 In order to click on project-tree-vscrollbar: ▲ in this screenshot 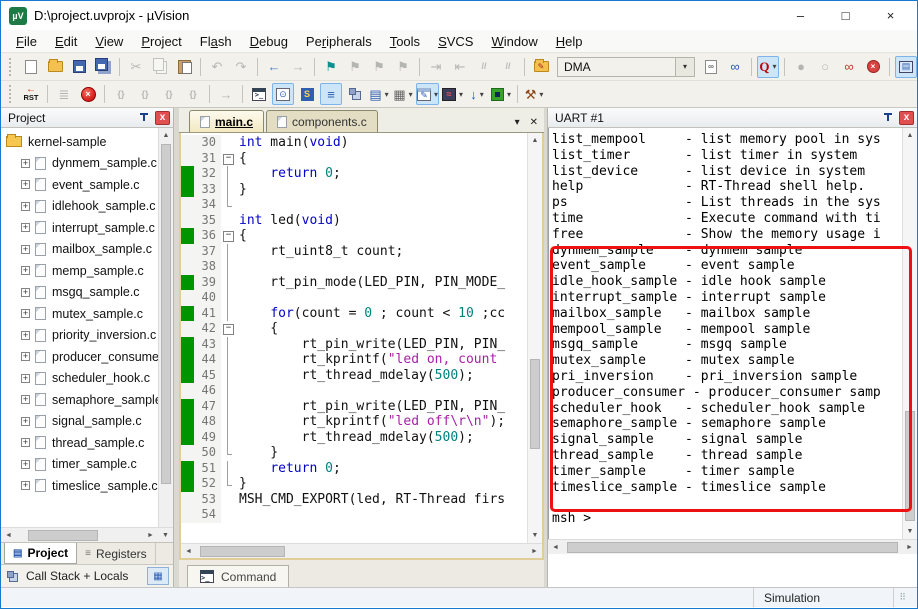, I will do `click(165, 327)`.